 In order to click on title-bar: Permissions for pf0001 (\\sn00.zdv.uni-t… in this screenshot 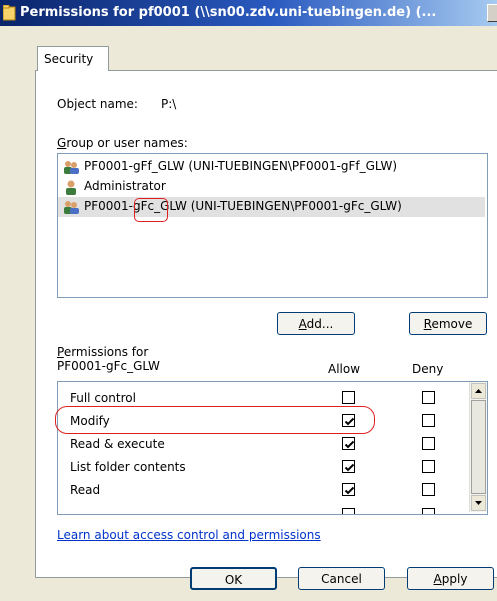, I will do `click(248, 13)`.